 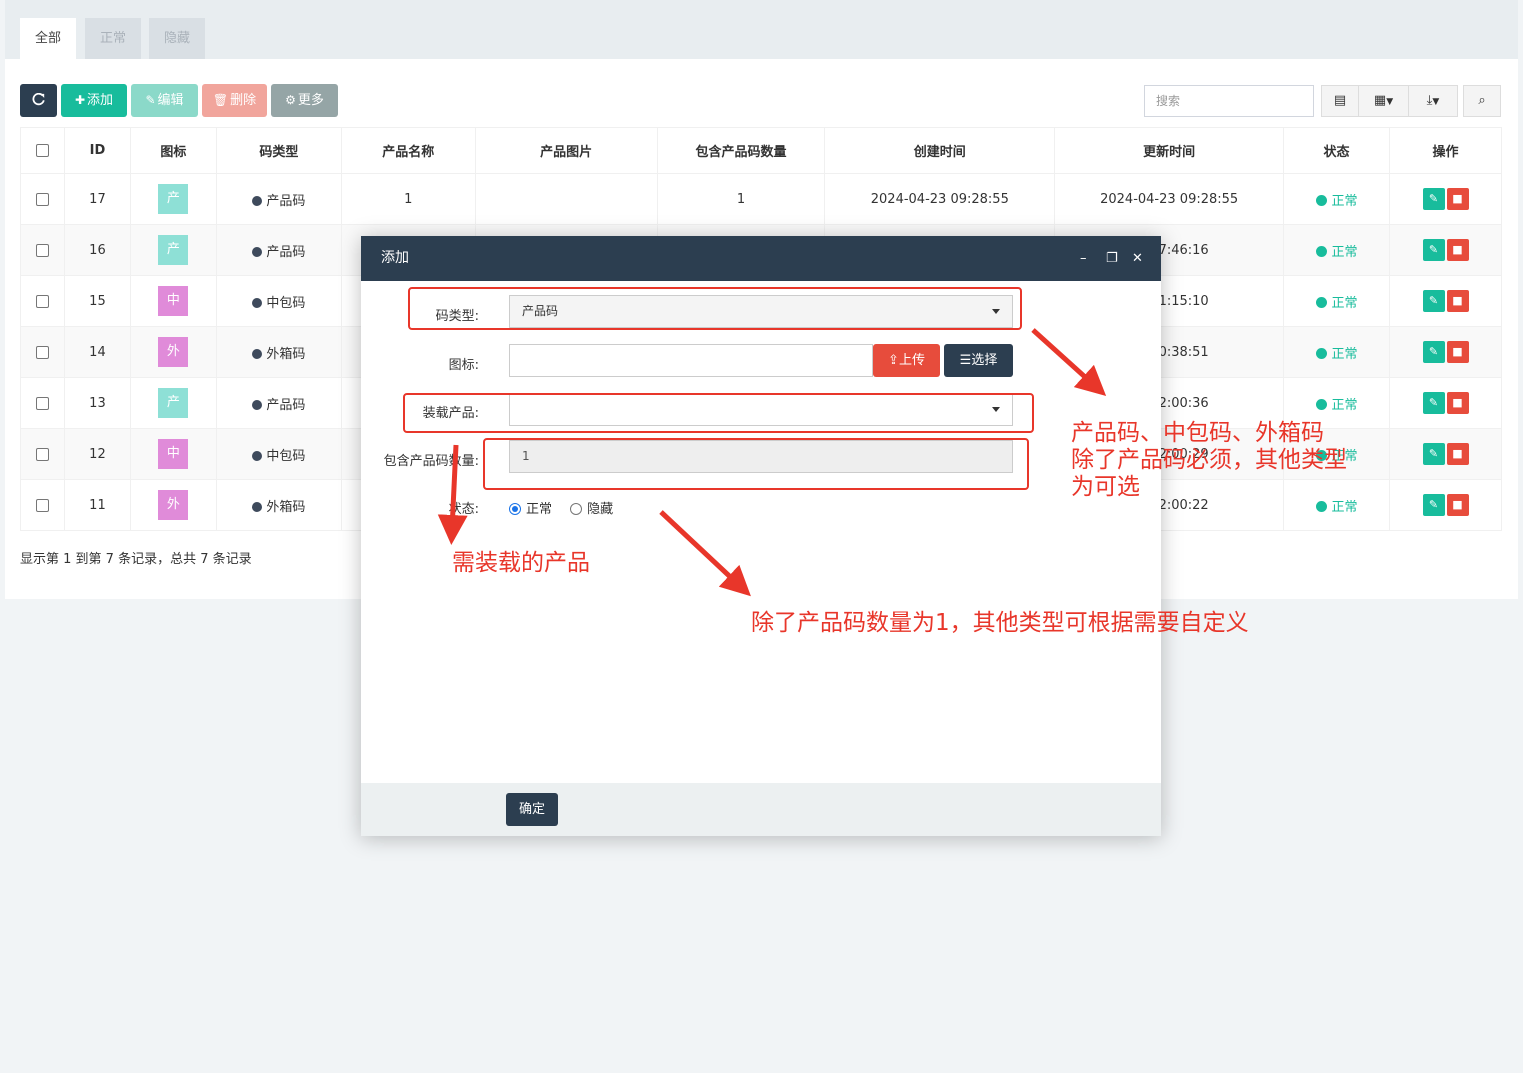 What do you see at coordinates (772, 462) in the screenshot?
I see `annotation-arrows` at bounding box center [772, 462].